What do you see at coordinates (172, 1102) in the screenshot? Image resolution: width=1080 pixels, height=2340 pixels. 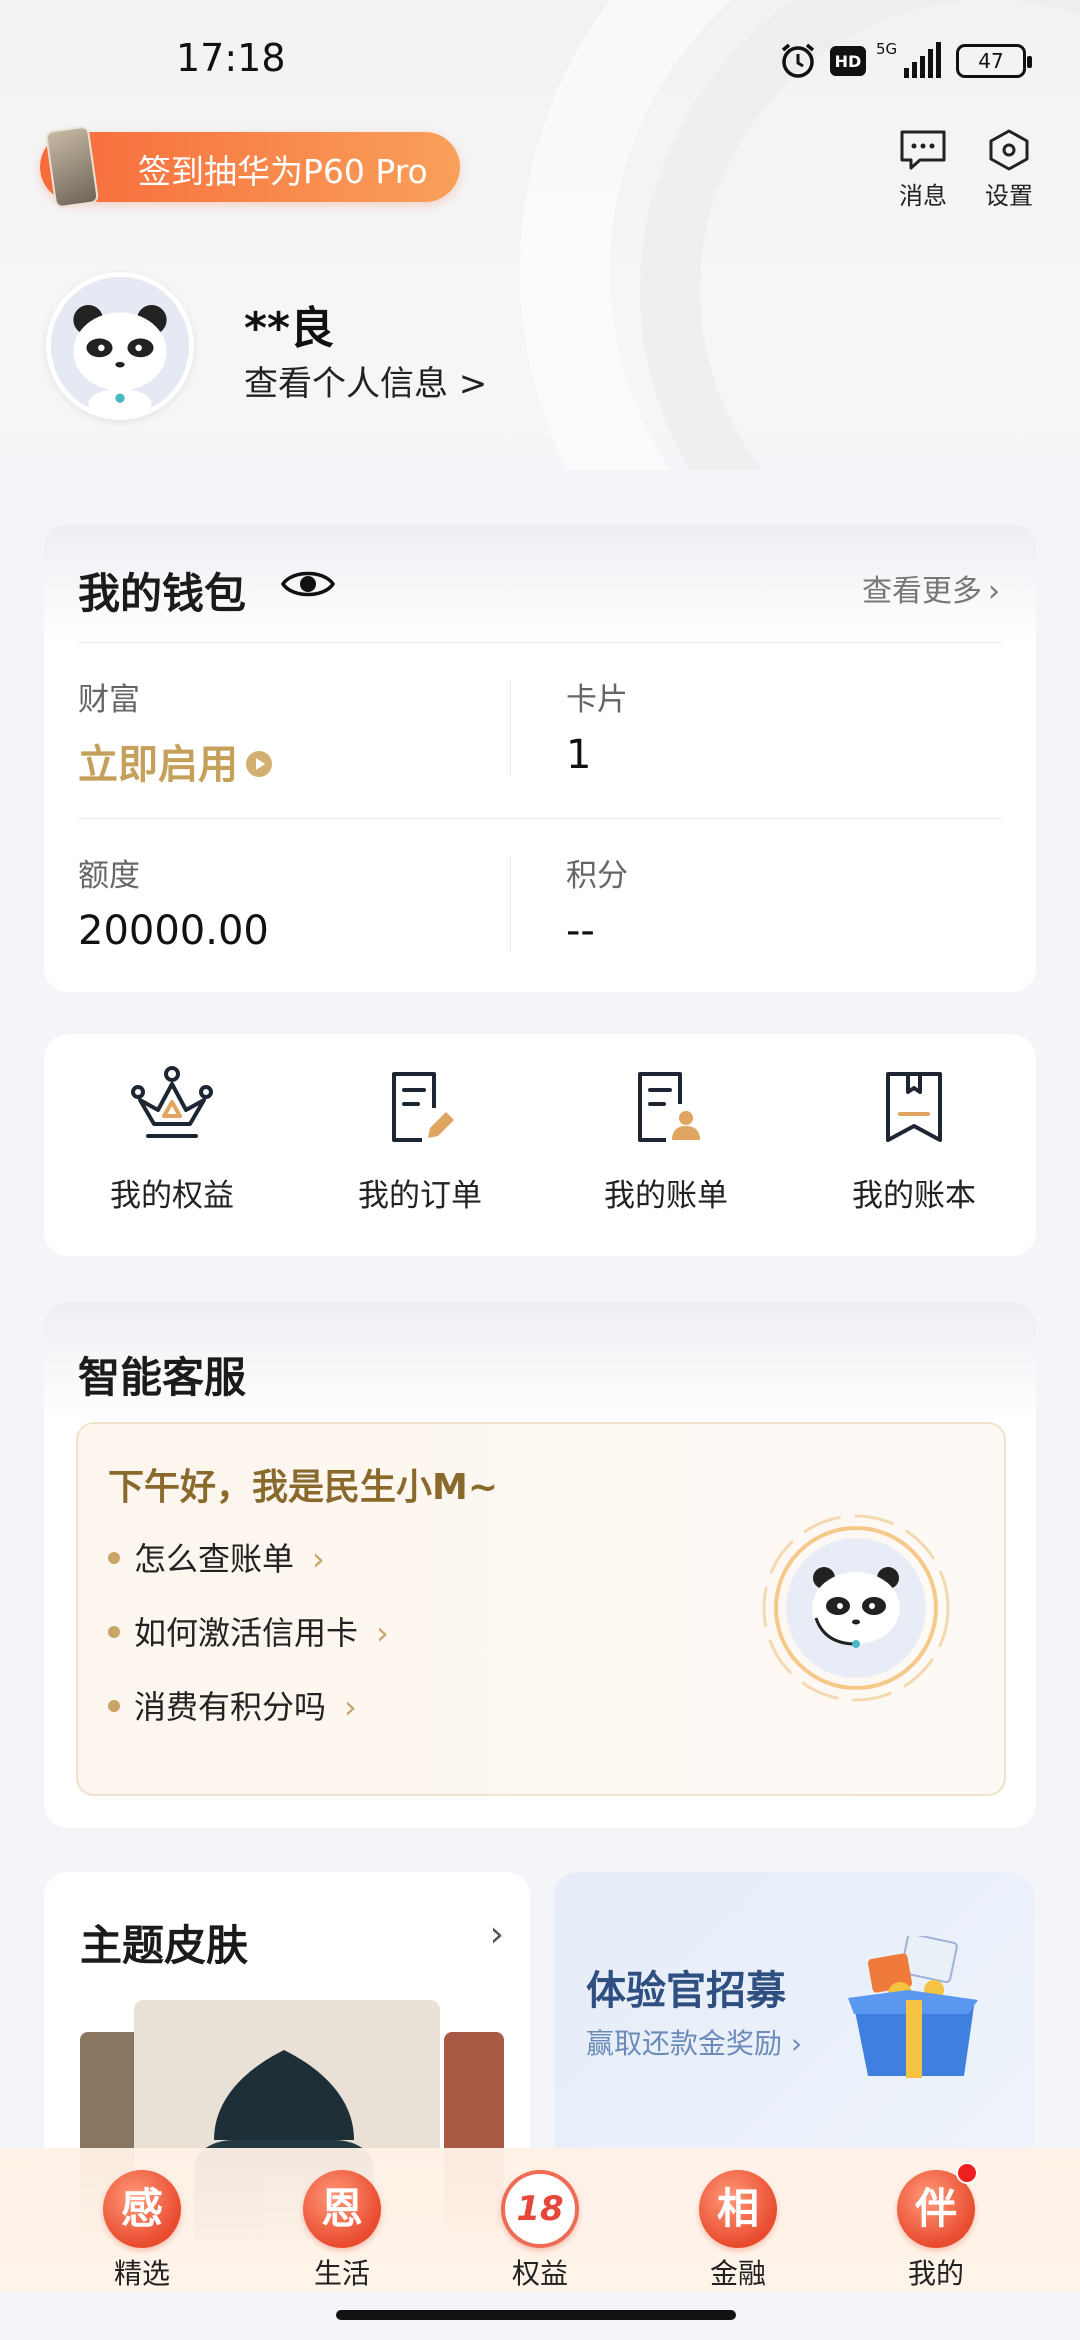 I see `crown-icon` at bounding box center [172, 1102].